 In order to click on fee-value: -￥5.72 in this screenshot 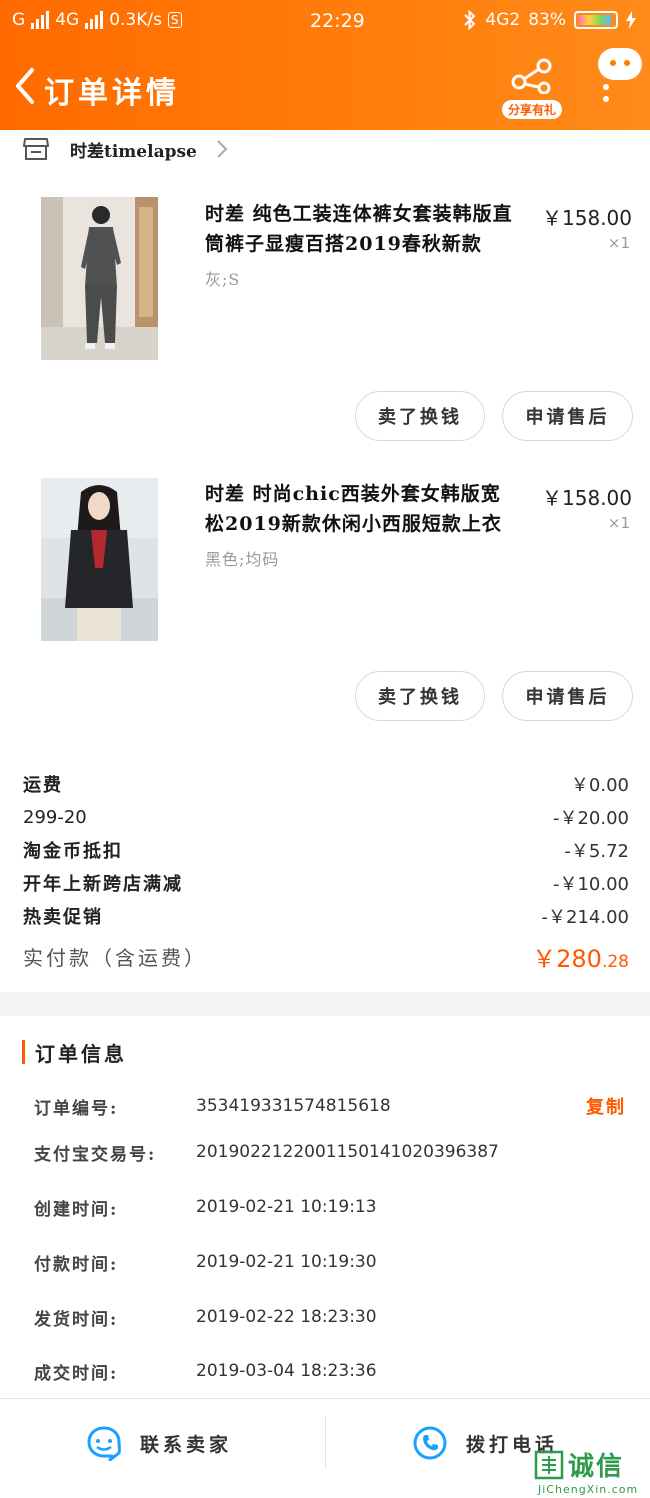, I will do `click(596, 851)`.